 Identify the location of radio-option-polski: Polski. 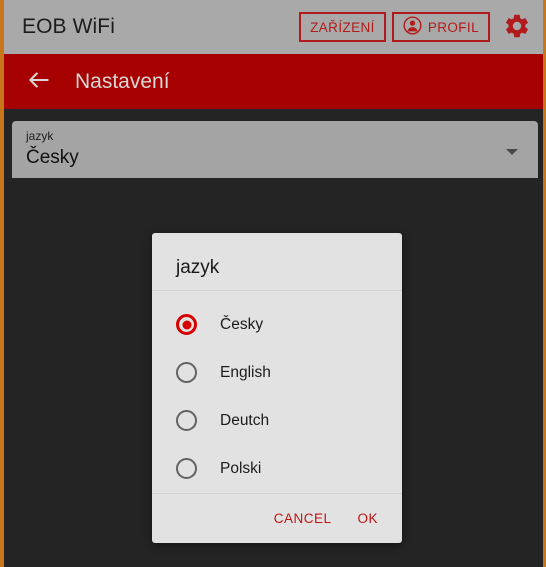
(277, 469).